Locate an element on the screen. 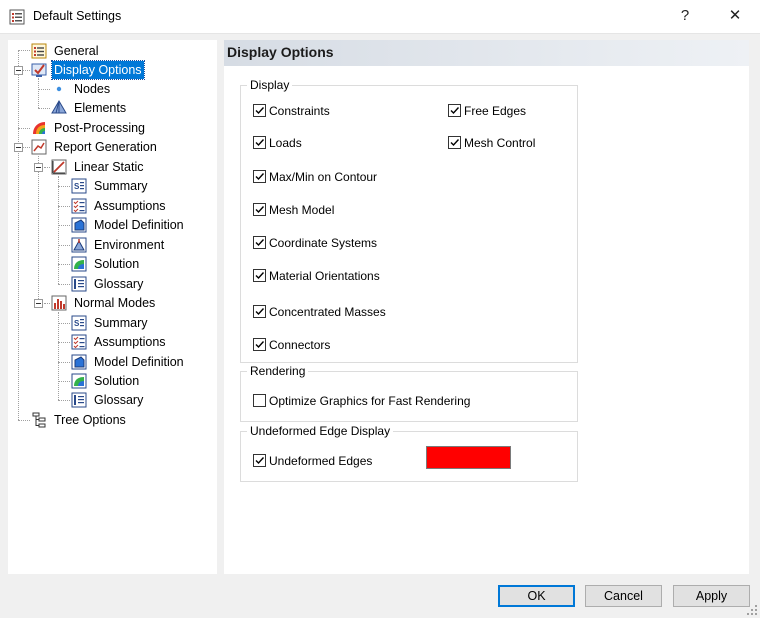 The width and height of the screenshot is (760, 618). title-bar: Default Settings ? ✕ is located at coordinates (380, 17).